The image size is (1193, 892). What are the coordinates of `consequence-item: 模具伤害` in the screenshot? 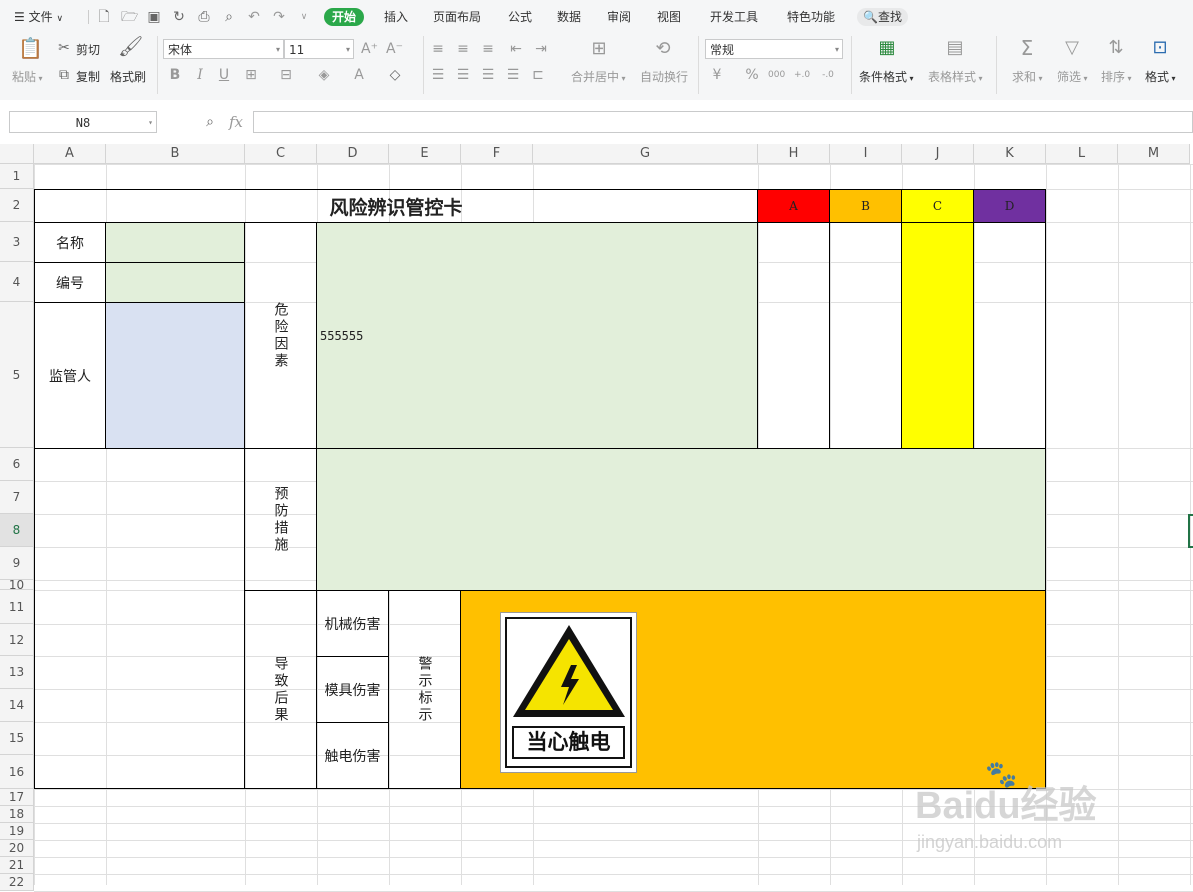 It's located at (352, 689).